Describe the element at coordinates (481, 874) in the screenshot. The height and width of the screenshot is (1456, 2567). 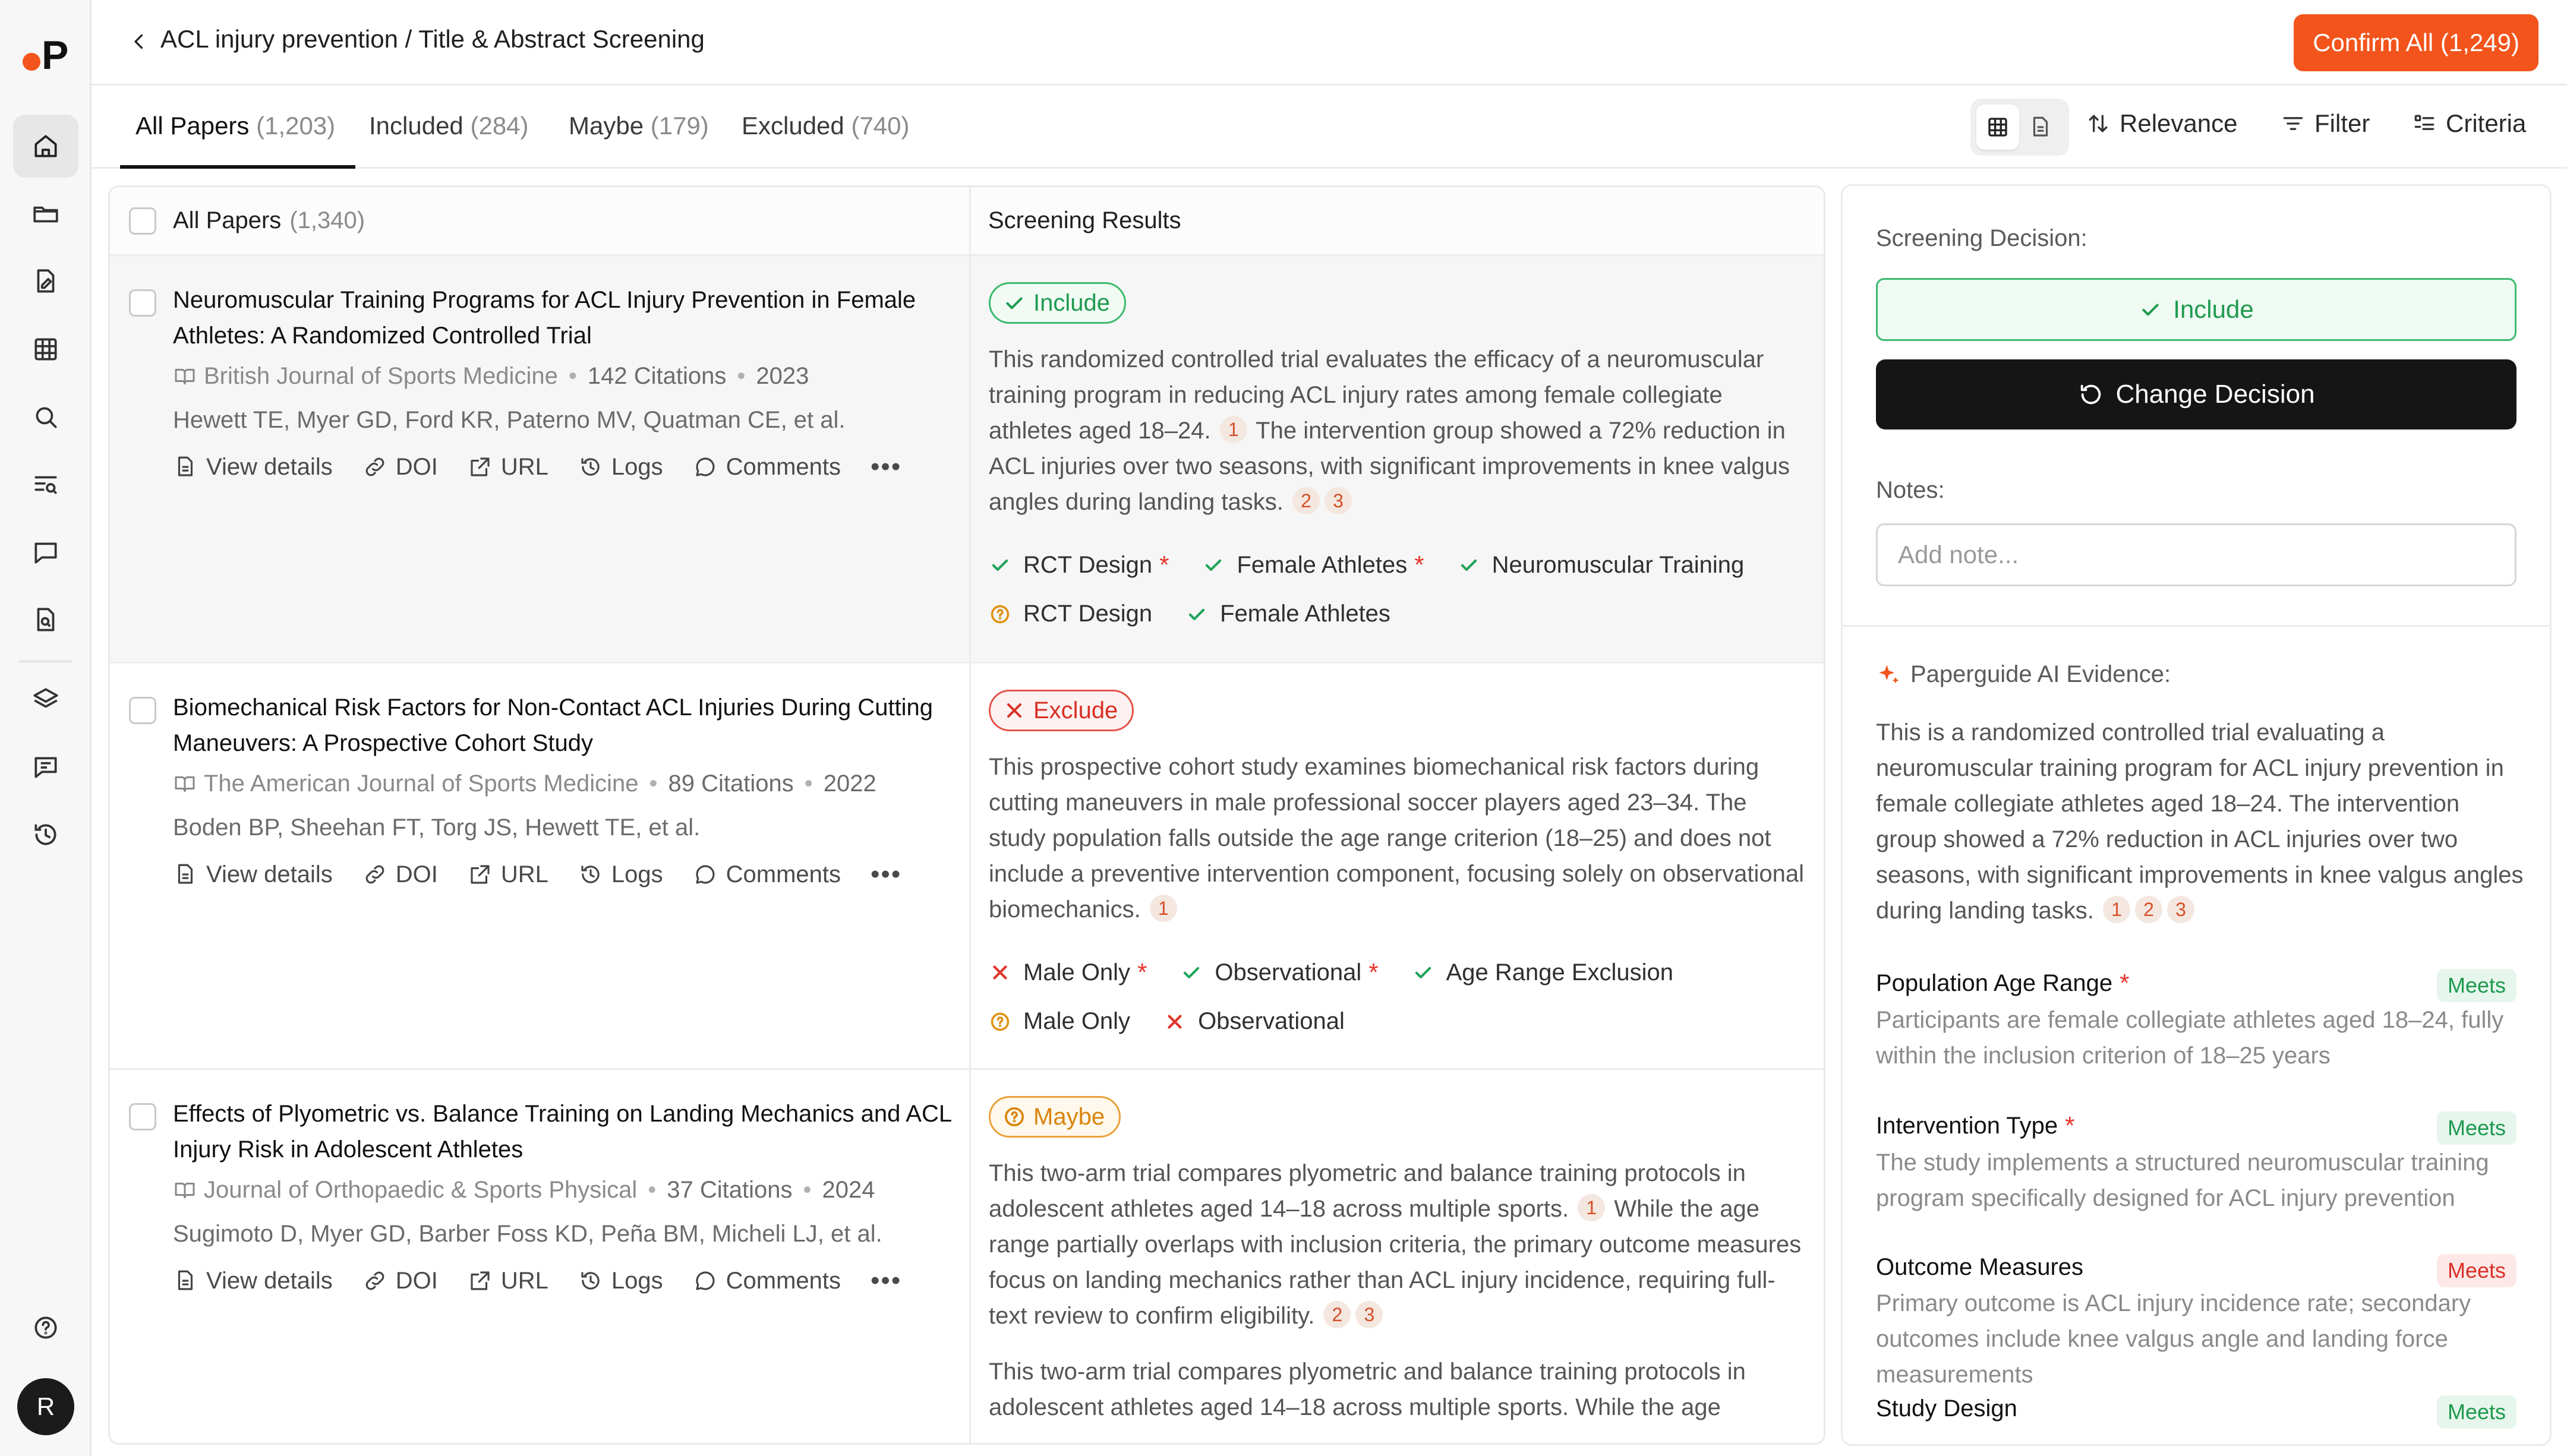
I see `external-link-icon` at that location.